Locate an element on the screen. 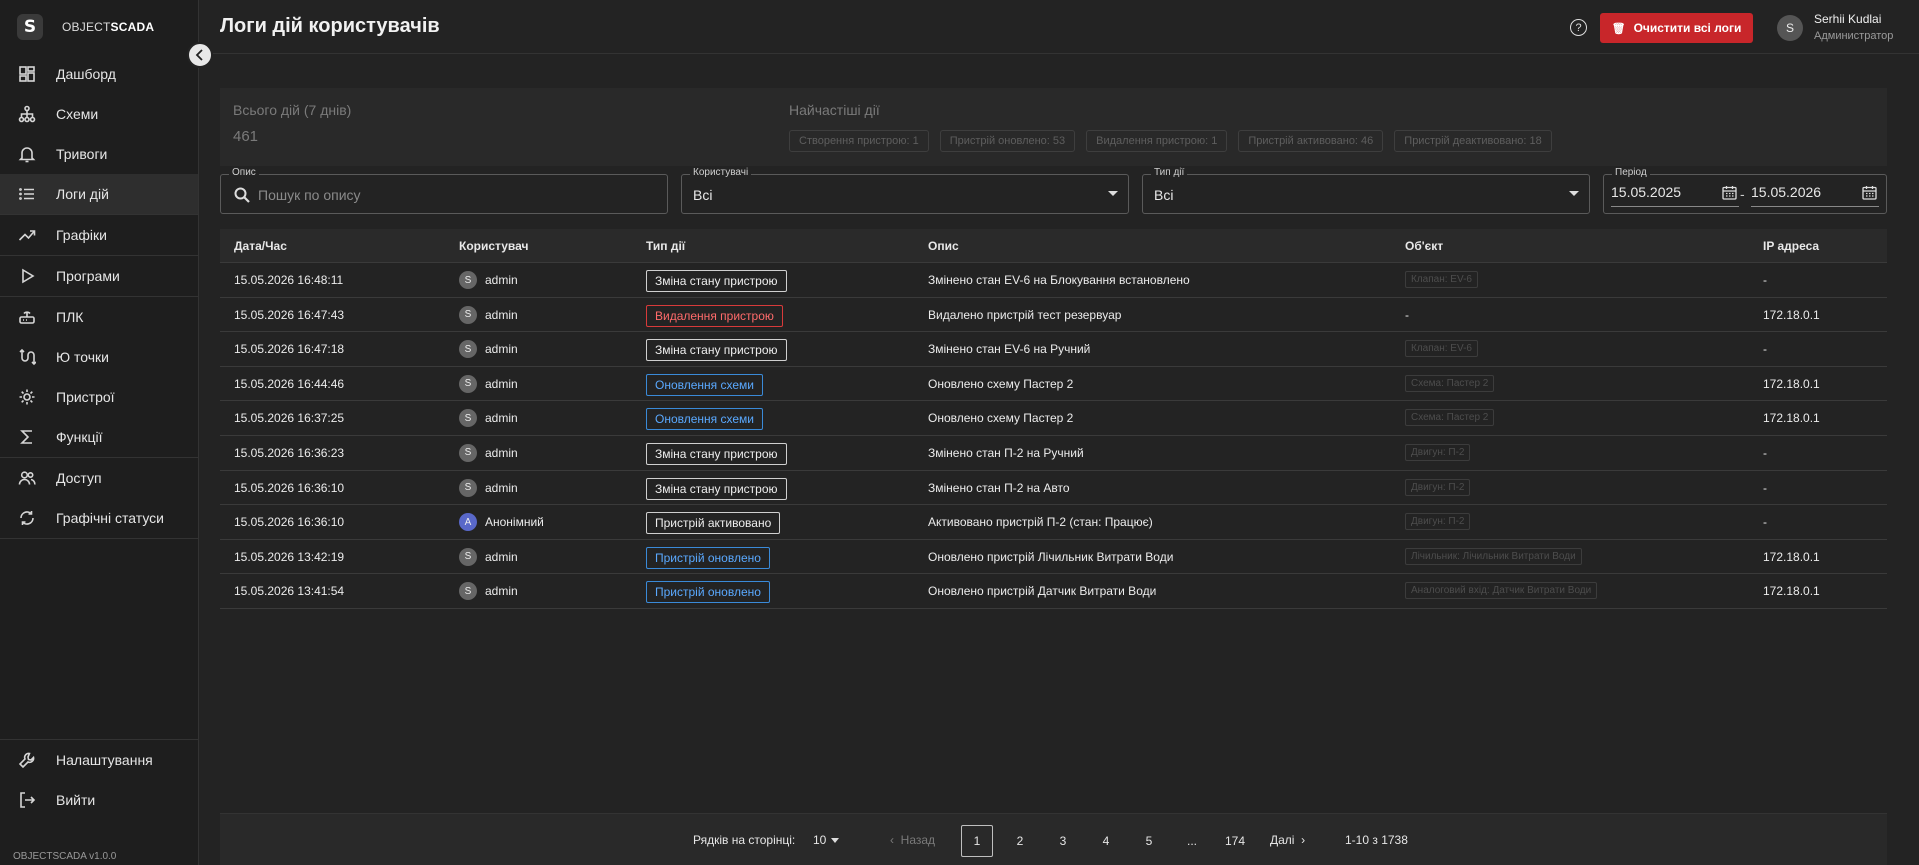  object-chip: Лічильник: Лічильник Витрати Води is located at coordinates (1493, 556).